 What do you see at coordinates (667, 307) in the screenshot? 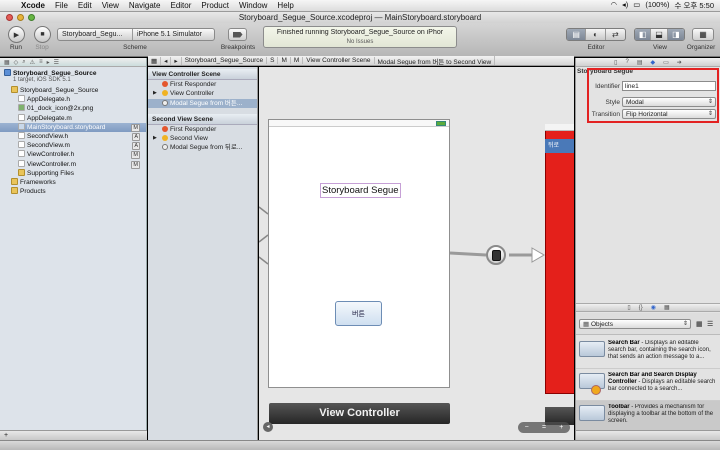
I see `media-library-icon: ▦` at bounding box center [667, 307].